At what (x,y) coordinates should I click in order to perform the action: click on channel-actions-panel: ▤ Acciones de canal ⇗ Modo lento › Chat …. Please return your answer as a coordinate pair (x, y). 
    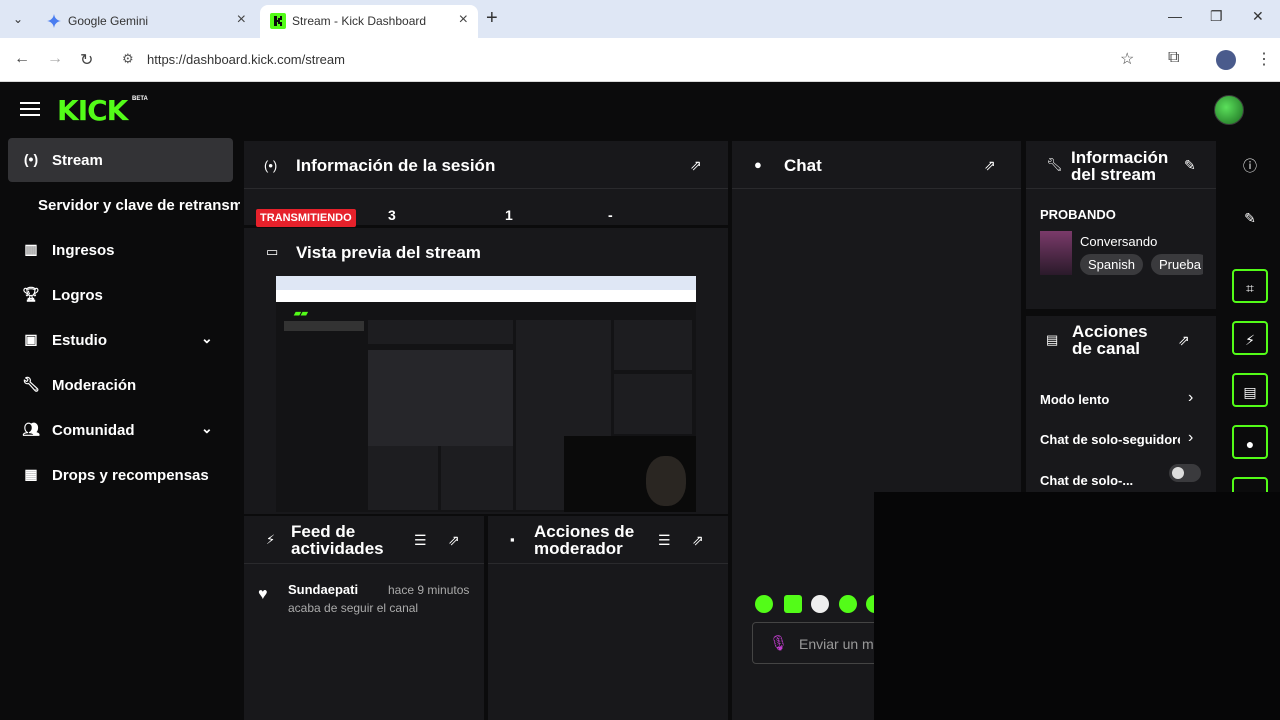
    Looking at the image, I should click on (1121, 404).